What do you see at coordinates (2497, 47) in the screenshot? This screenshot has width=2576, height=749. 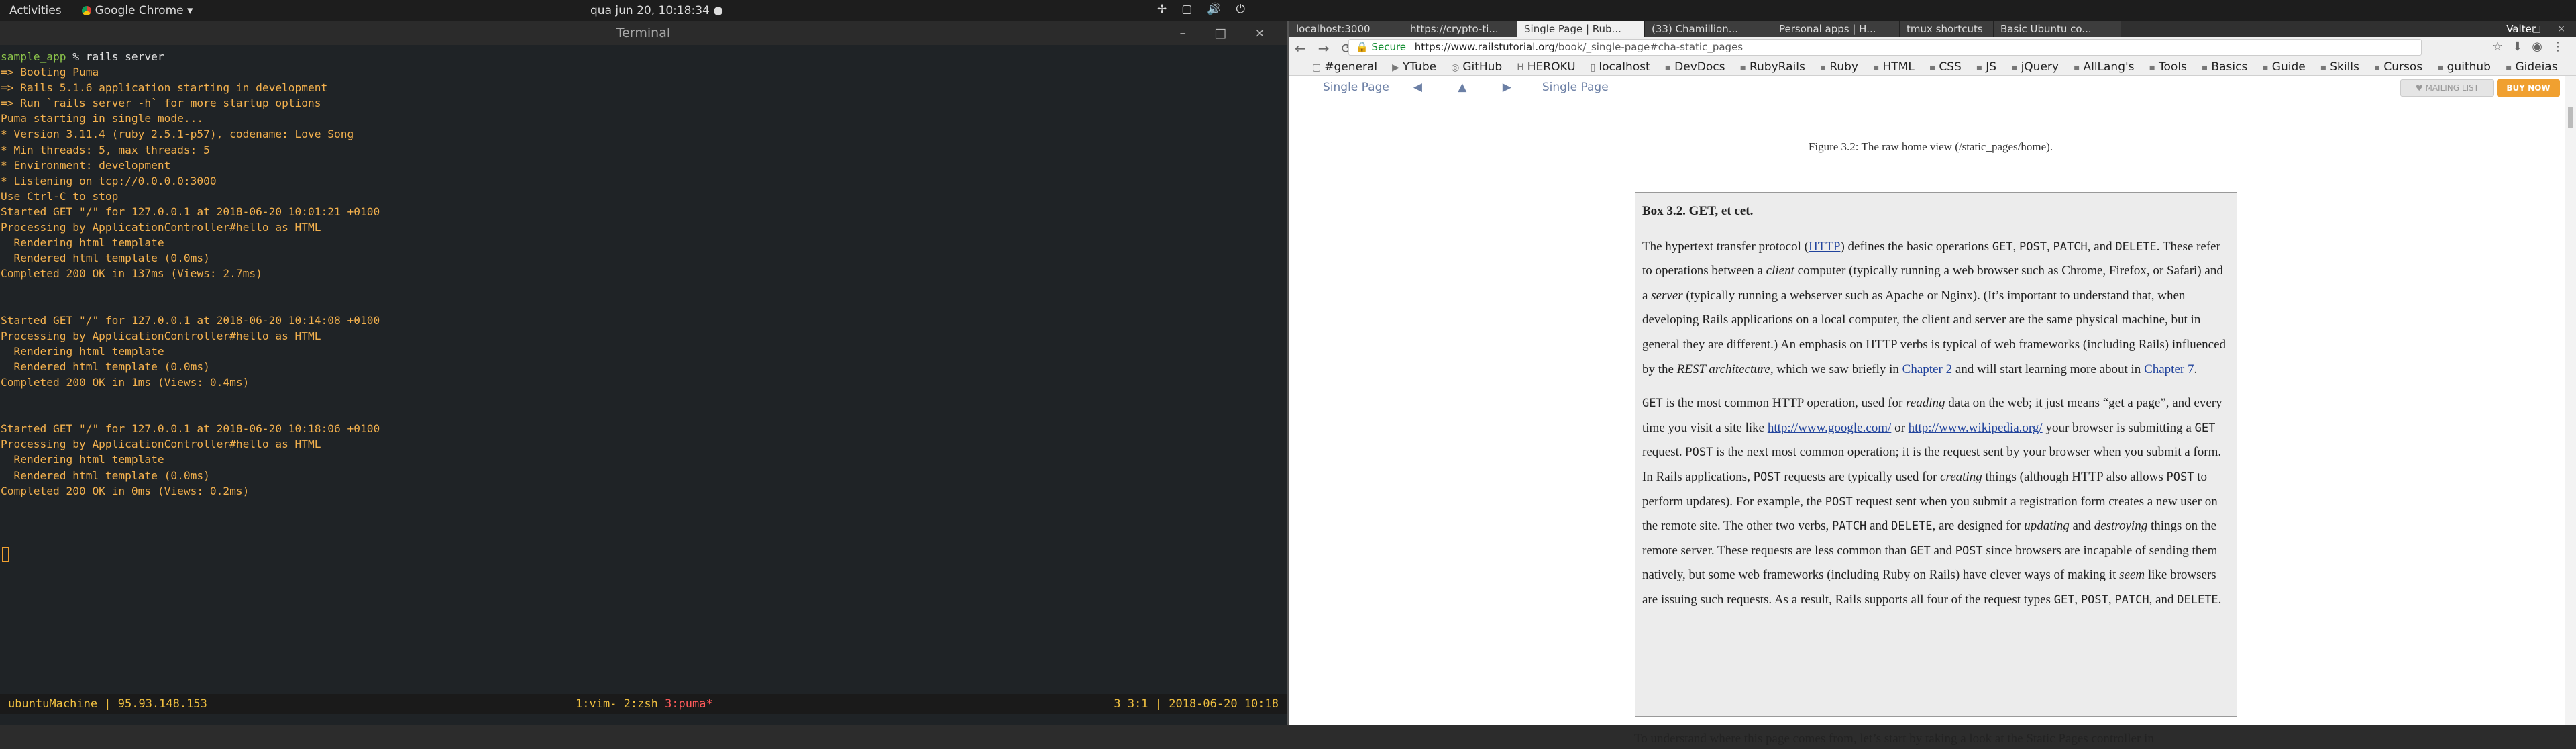 I see `bookmark-star-icon: ☆` at bounding box center [2497, 47].